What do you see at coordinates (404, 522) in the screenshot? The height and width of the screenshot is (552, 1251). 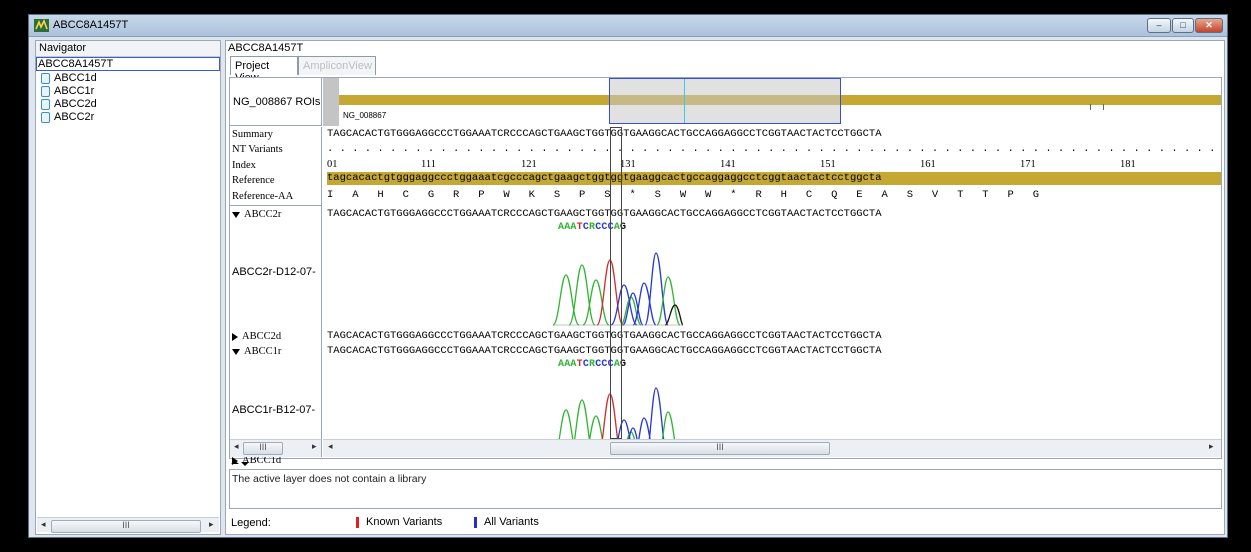 I see `legend-item-label: Known Variants` at bounding box center [404, 522].